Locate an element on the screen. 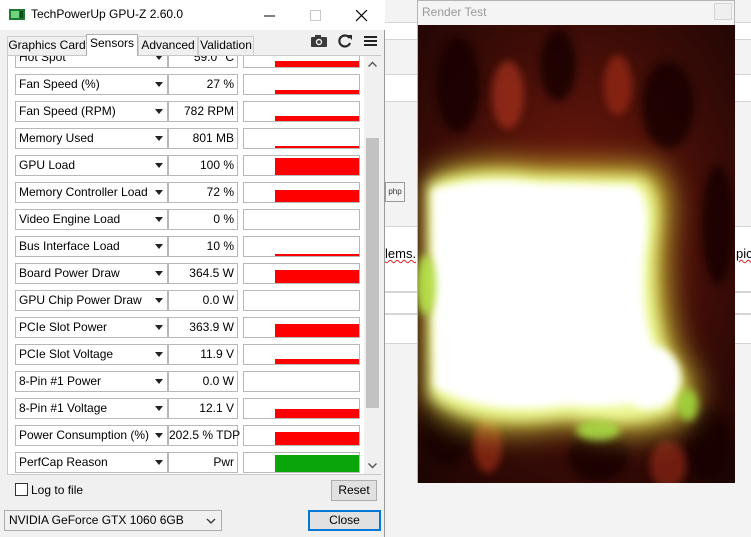 The height and width of the screenshot is (537, 751). sensor-name: GPU Chip Power Draw is located at coordinates (80, 300).